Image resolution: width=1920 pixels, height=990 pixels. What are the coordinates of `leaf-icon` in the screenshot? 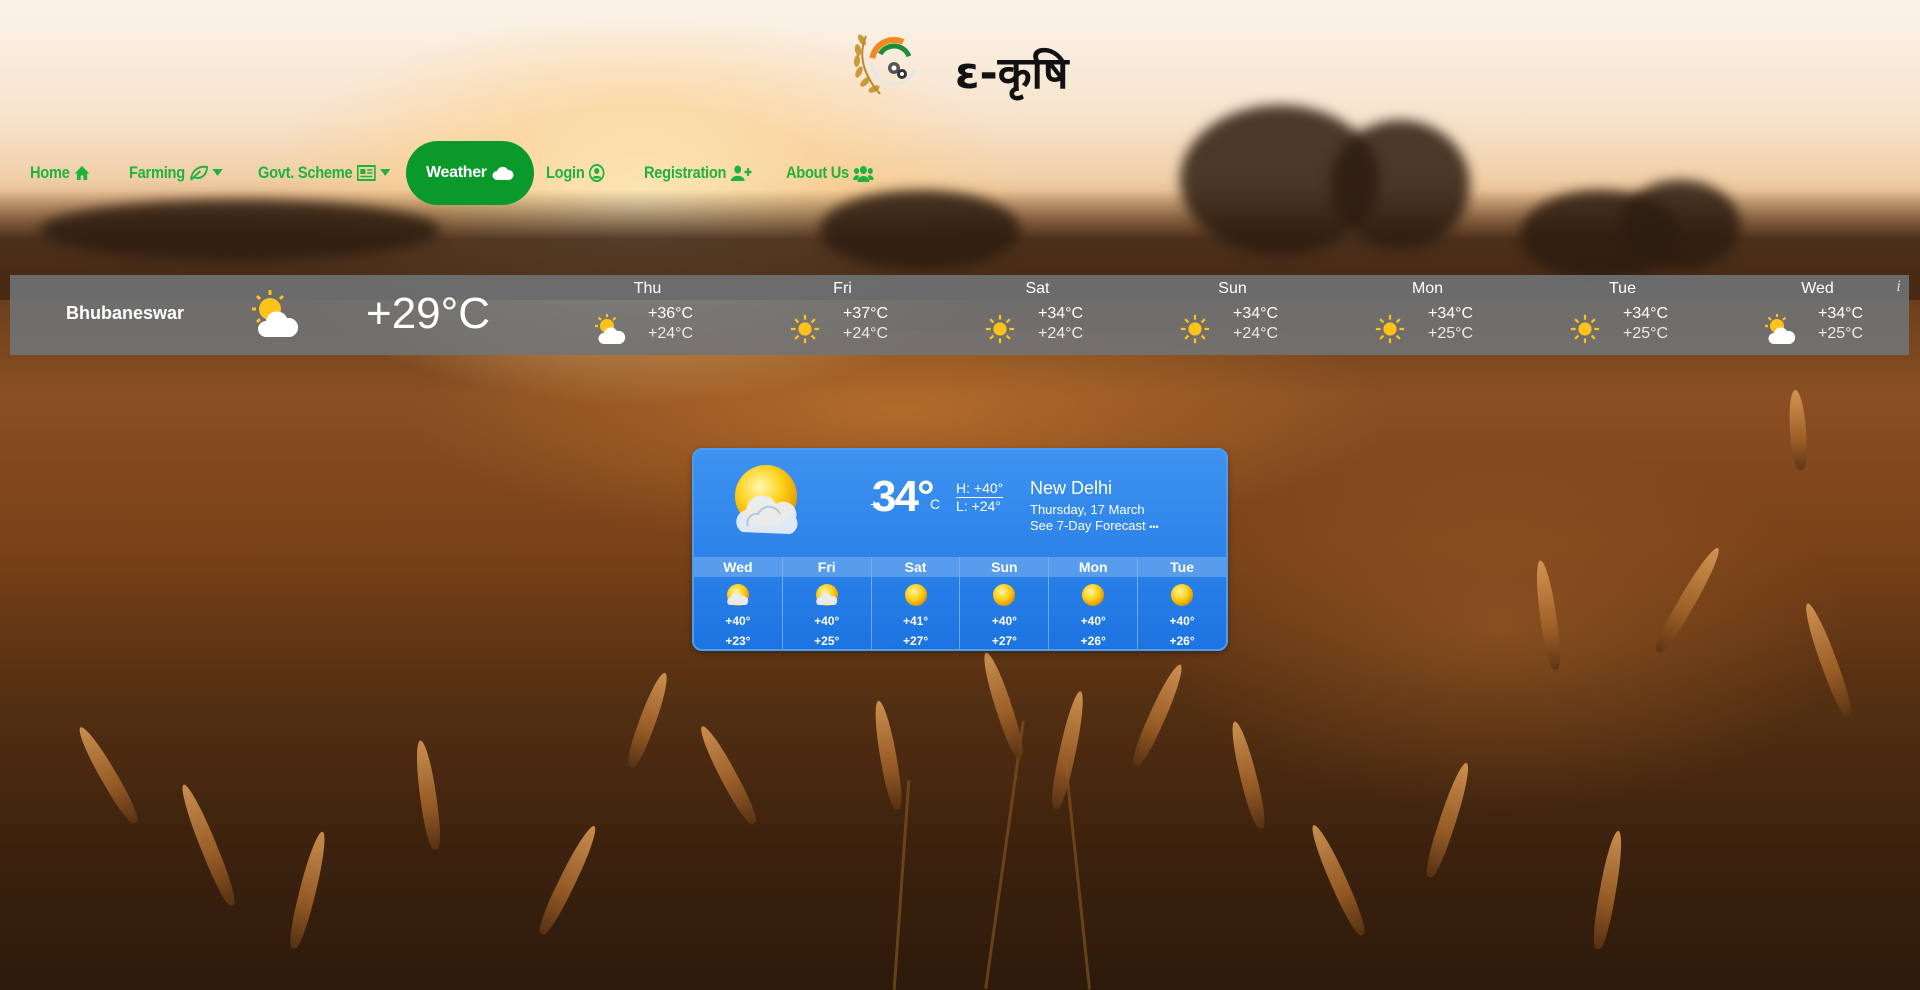 It's located at (199, 173).